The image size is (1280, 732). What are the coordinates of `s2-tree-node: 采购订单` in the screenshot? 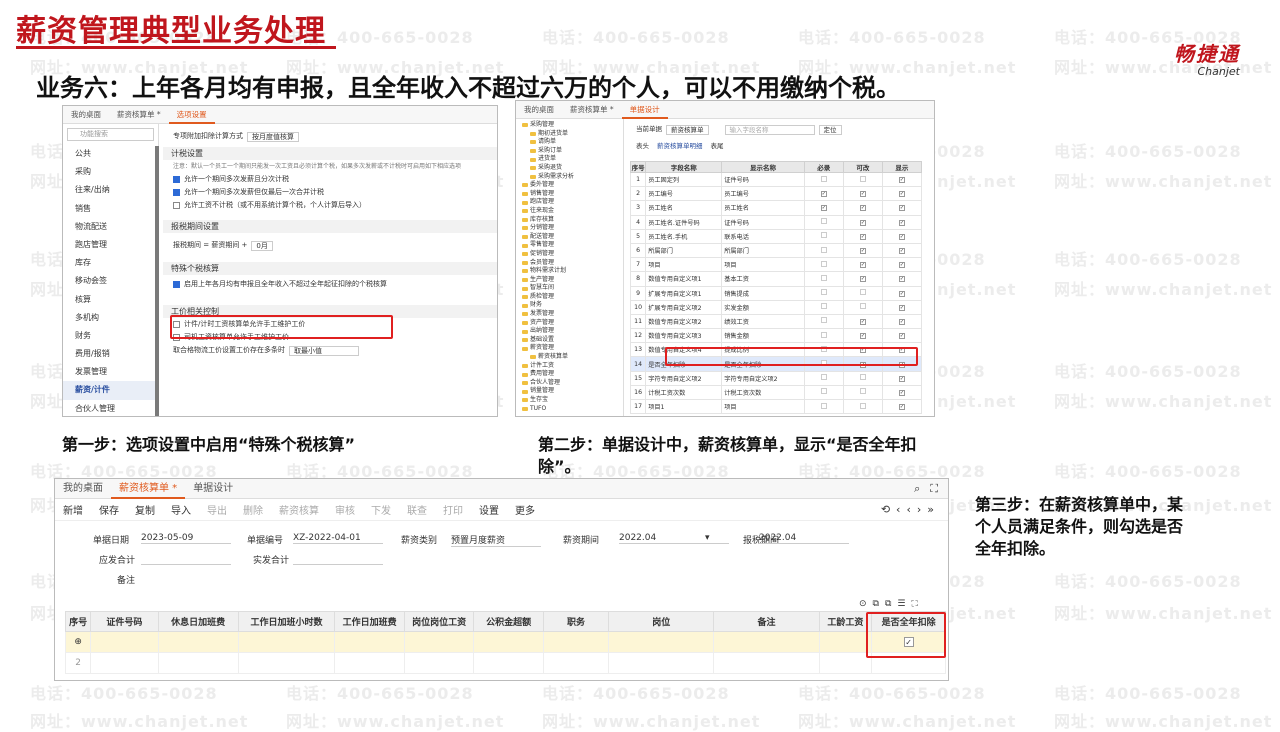 It's located at (569, 151).